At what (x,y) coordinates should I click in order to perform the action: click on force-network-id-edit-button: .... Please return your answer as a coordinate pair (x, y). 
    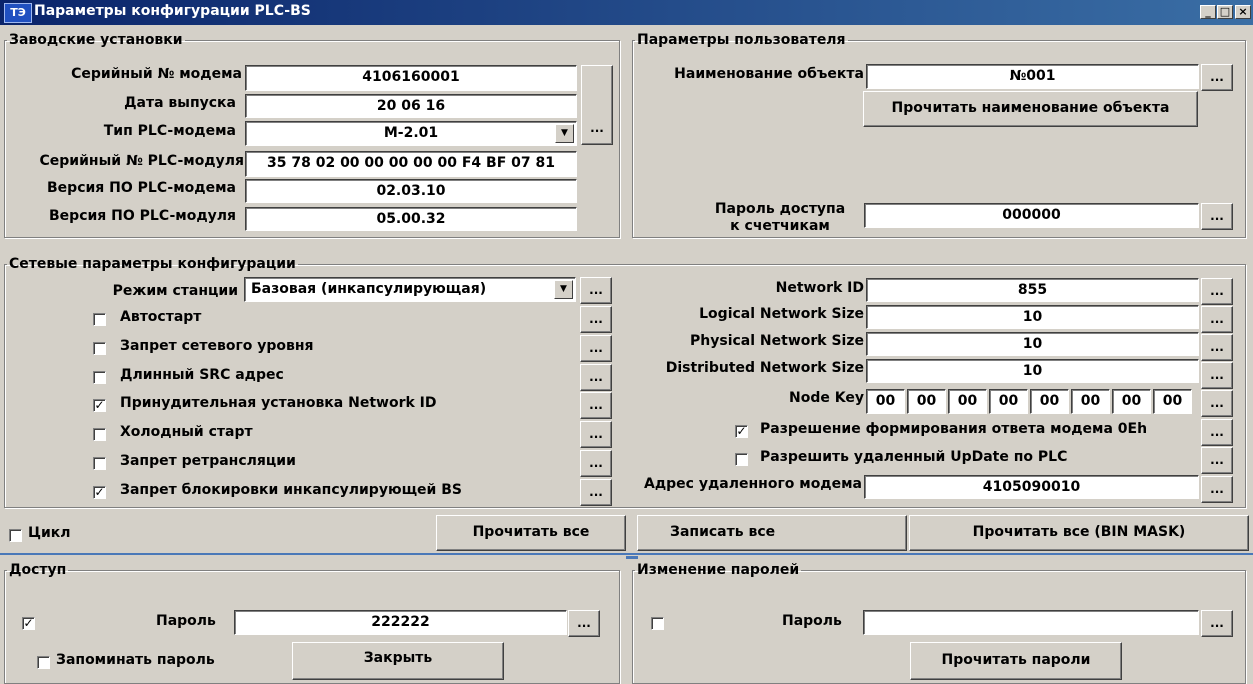
    Looking at the image, I should click on (596, 405).